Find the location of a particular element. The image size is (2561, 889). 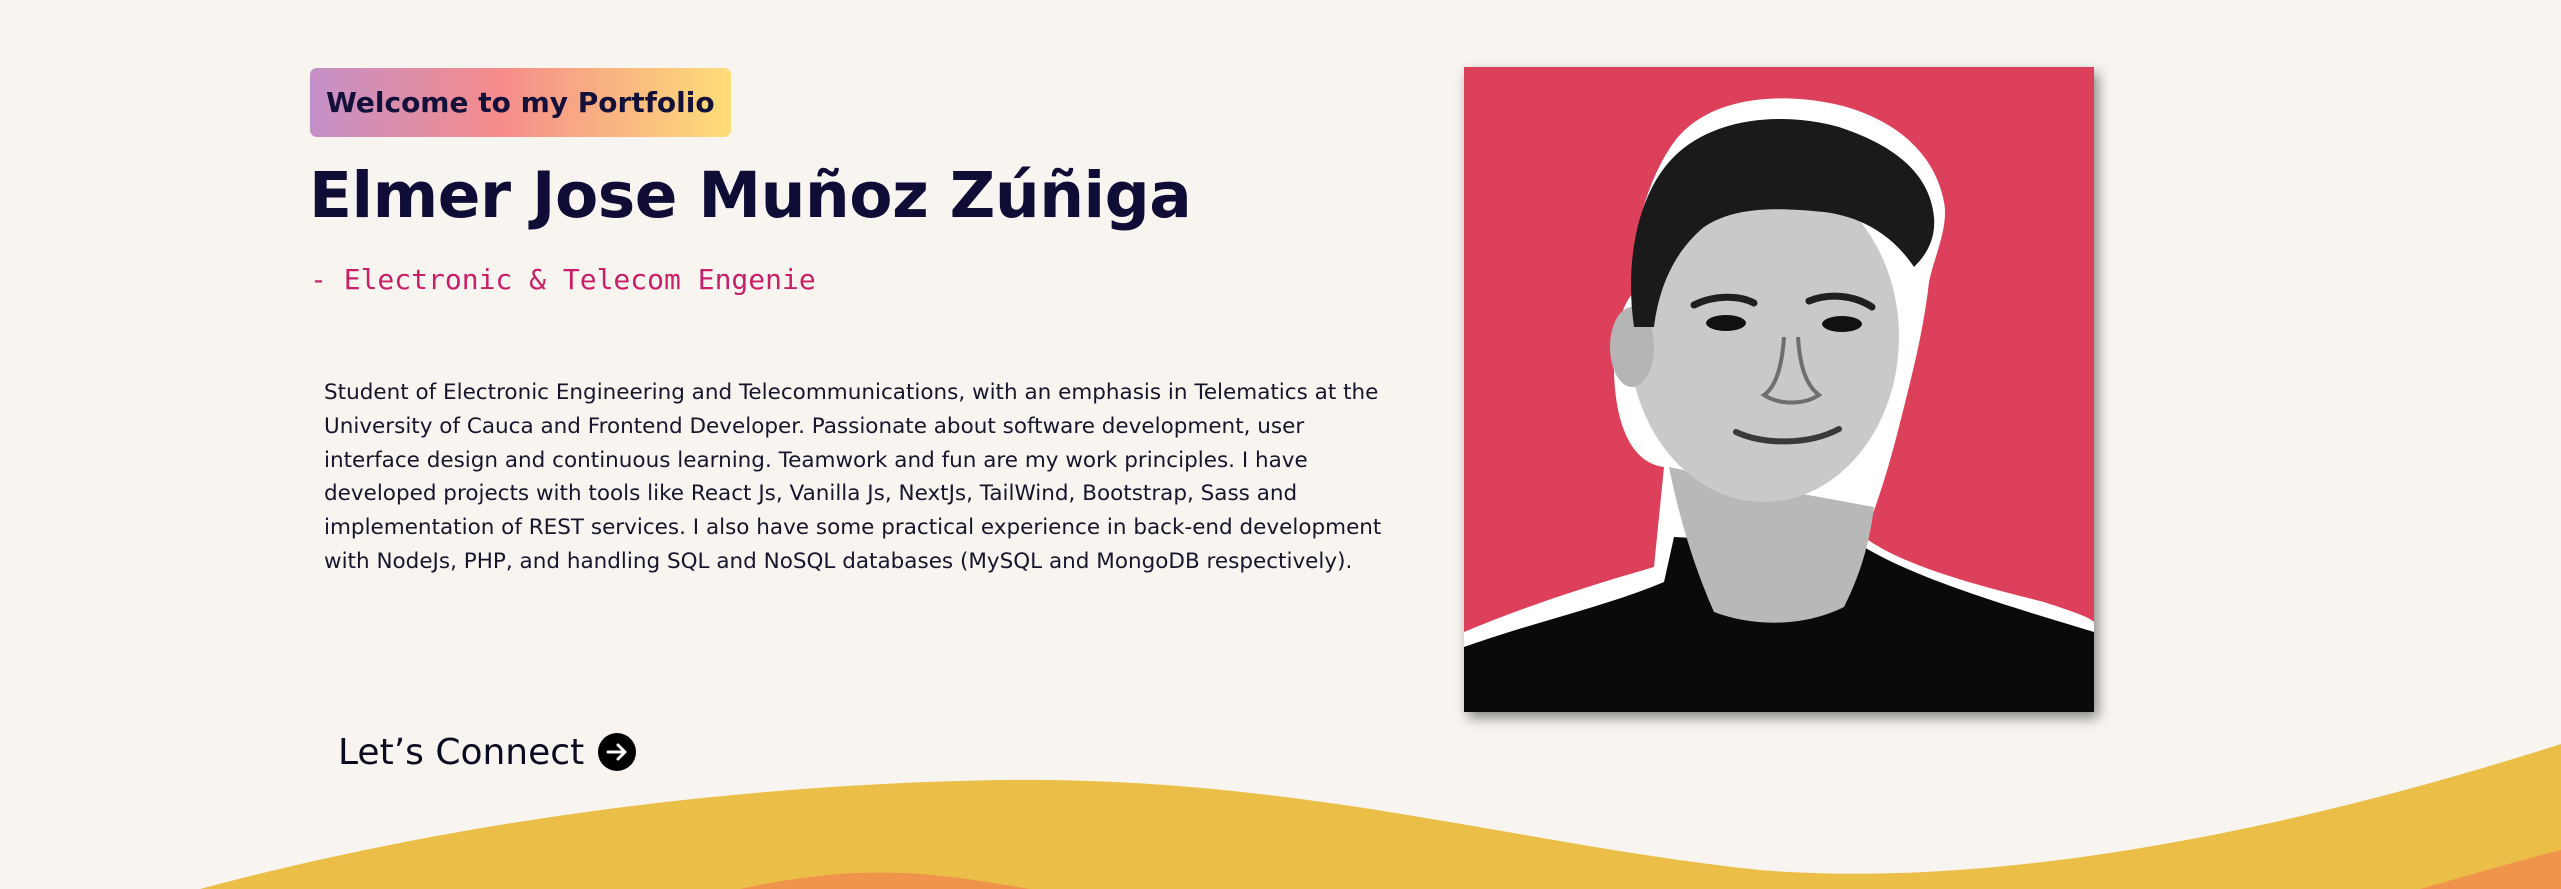

profile-name: Elmer Jose Muñoz Zúñiga is located at coordinates (750, 195).